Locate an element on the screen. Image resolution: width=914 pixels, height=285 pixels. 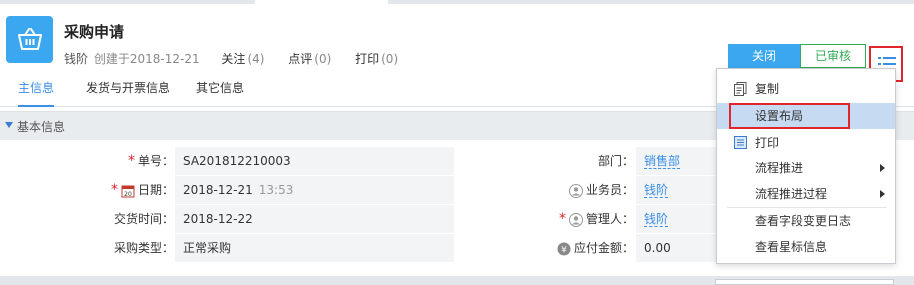
tab-other-info: 其它信息 is located at coordinates (220, 89).